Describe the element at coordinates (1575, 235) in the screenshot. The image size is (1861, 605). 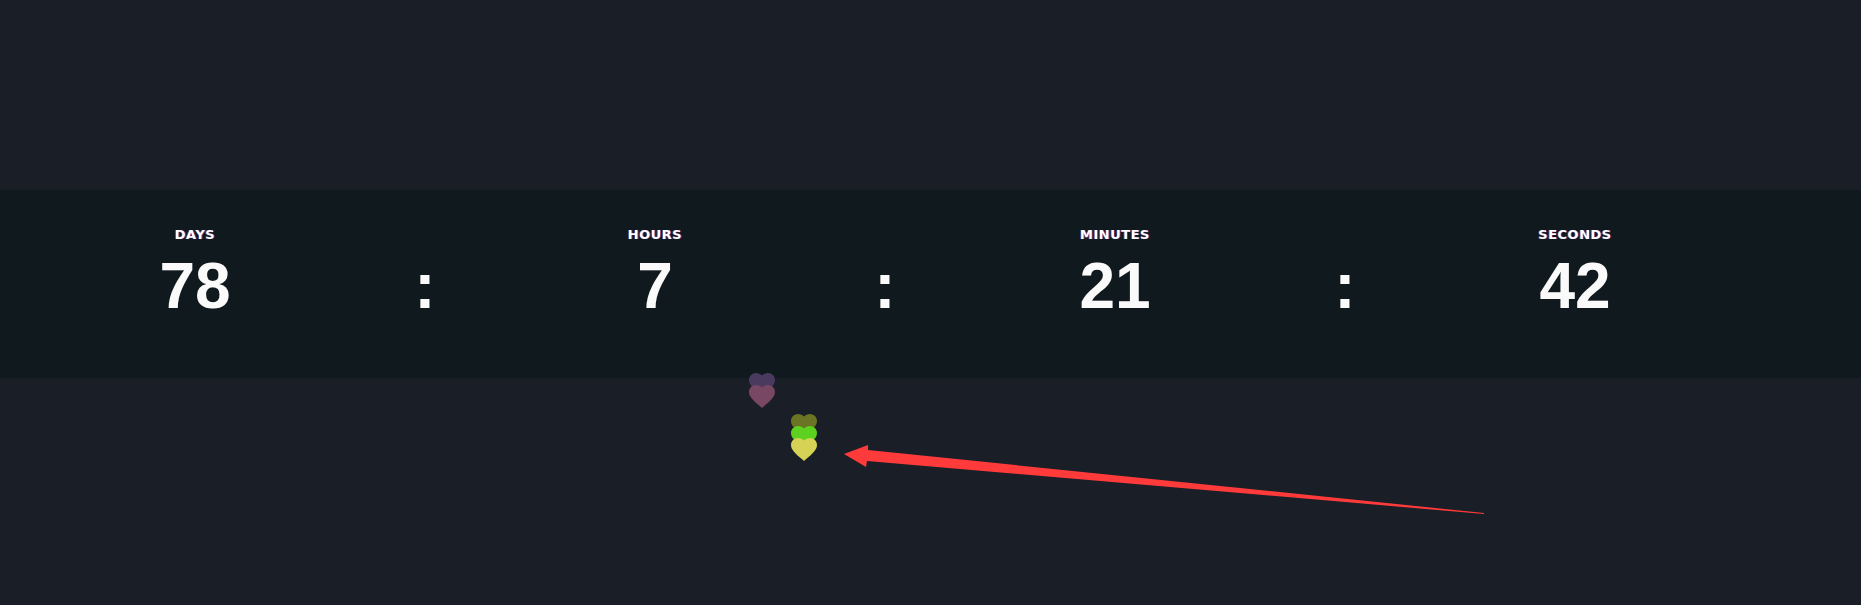
I see `countdown-label: SECONDS` at that location.